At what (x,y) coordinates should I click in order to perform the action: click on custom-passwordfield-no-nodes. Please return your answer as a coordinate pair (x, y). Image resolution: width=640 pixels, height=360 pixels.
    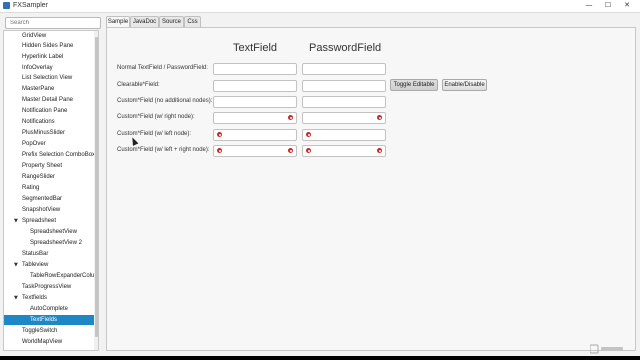
    Looking at the image, I should click on (344, 102).